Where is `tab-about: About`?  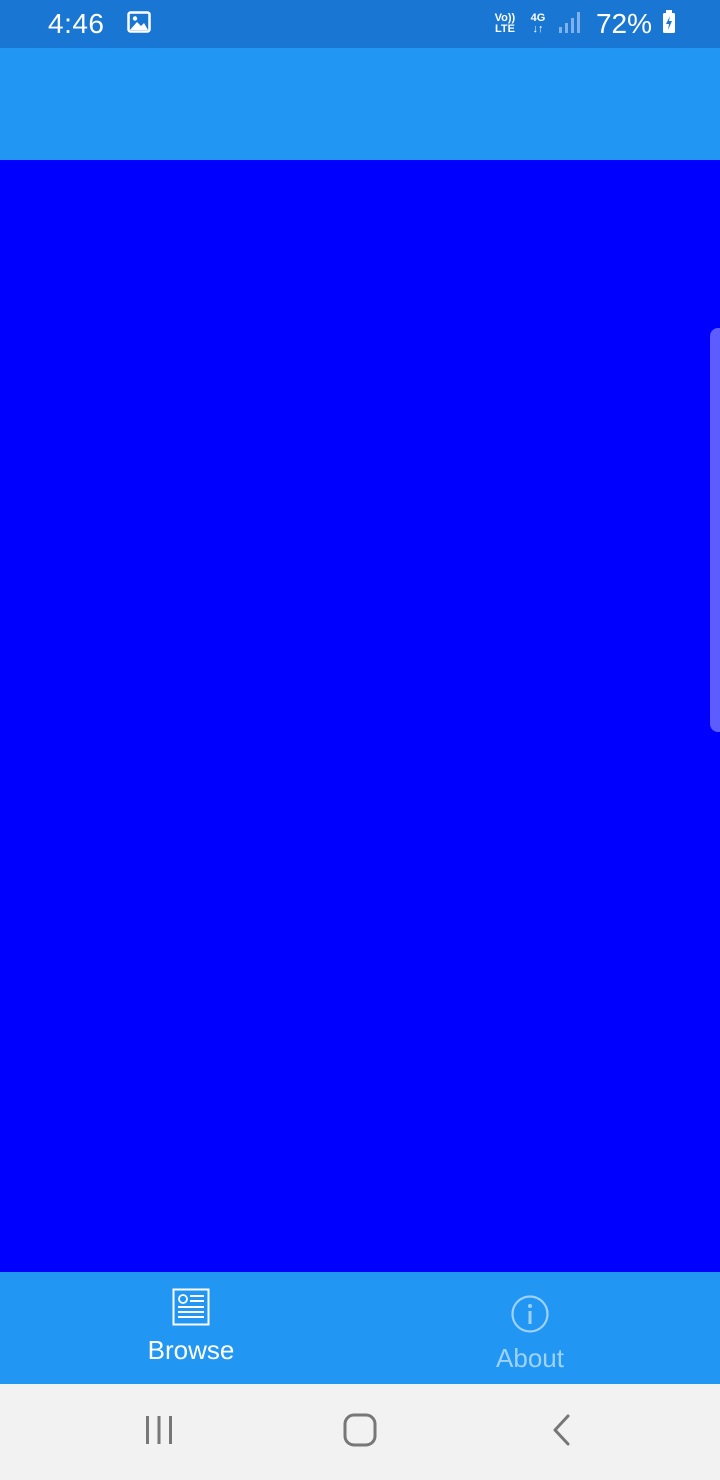 tab-about: About is located at coordinates (530, 1328).